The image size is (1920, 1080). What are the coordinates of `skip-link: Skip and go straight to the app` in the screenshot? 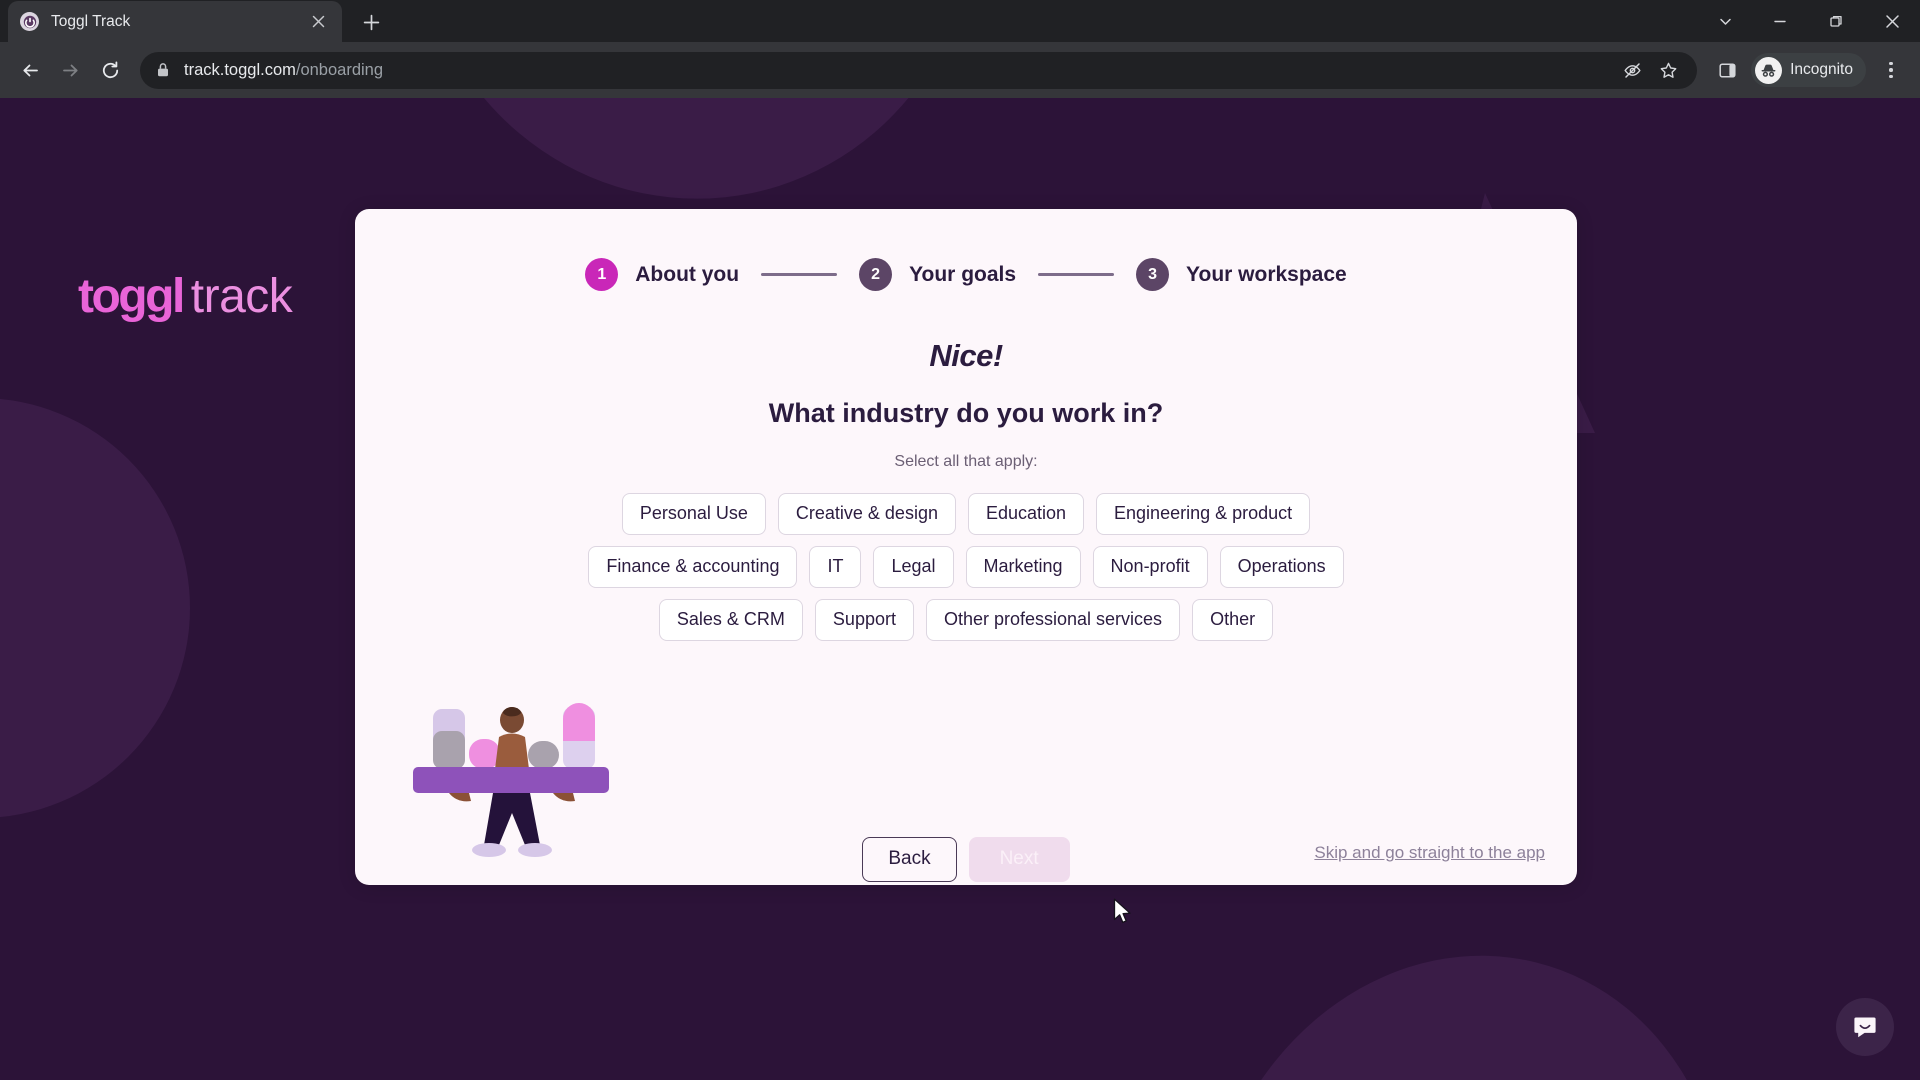 It's located at (1429, 853).